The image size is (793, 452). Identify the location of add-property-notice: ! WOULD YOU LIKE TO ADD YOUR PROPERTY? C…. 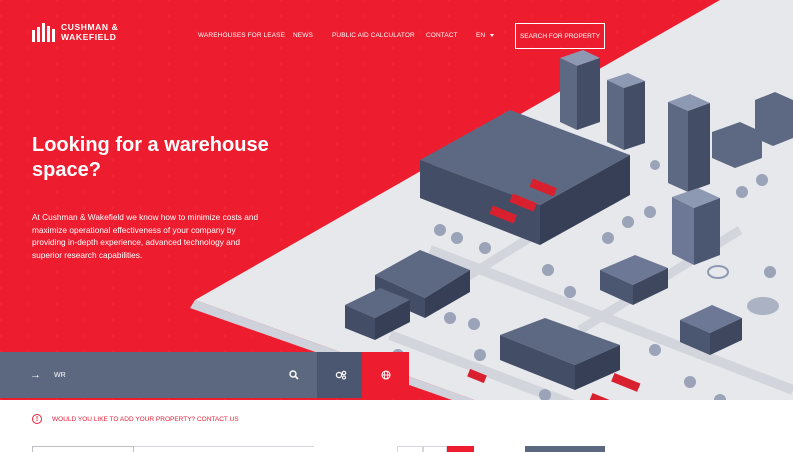
(135, 419).